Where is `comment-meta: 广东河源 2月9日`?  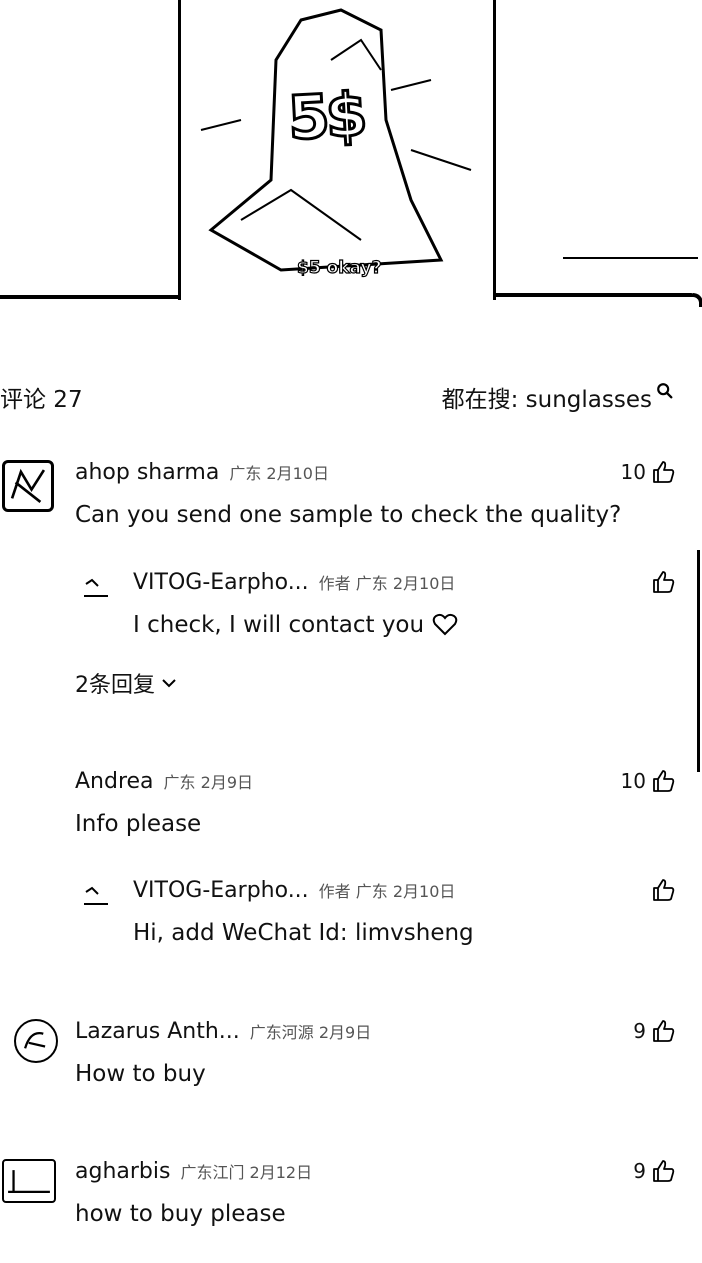
comment-meta: 广东河源 2月9日 is located at coordinates (310, 1032).